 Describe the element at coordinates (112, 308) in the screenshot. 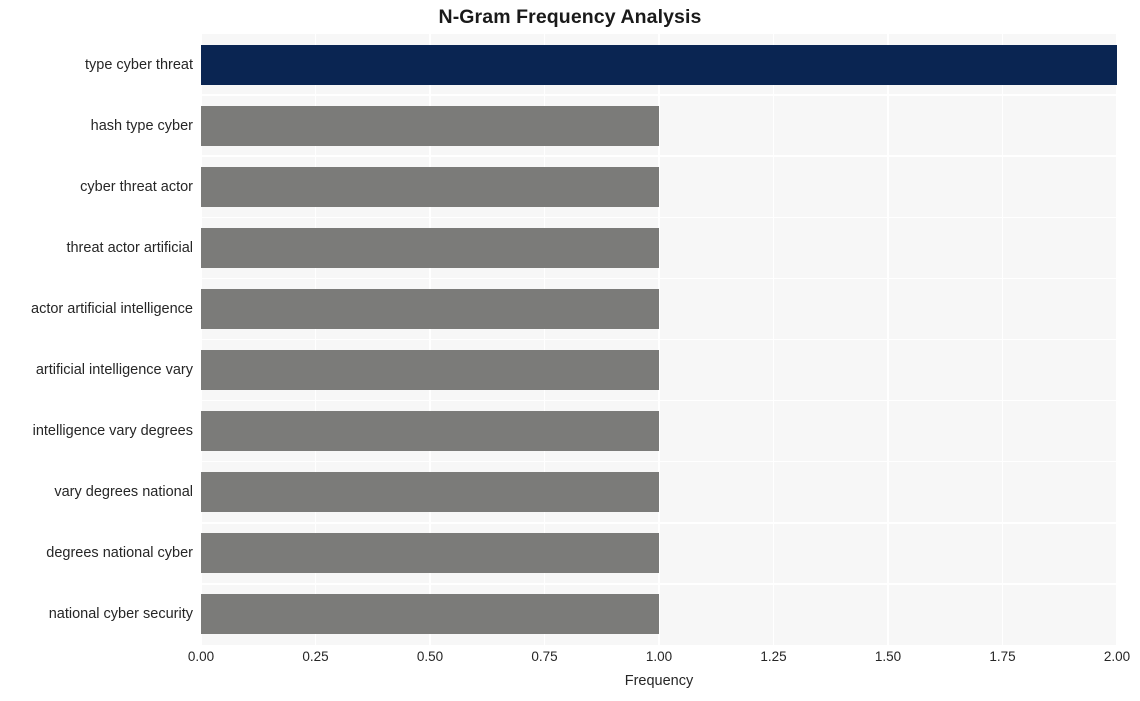

I see `y-axis-tick-label: actor artificial intelligence` at that location.